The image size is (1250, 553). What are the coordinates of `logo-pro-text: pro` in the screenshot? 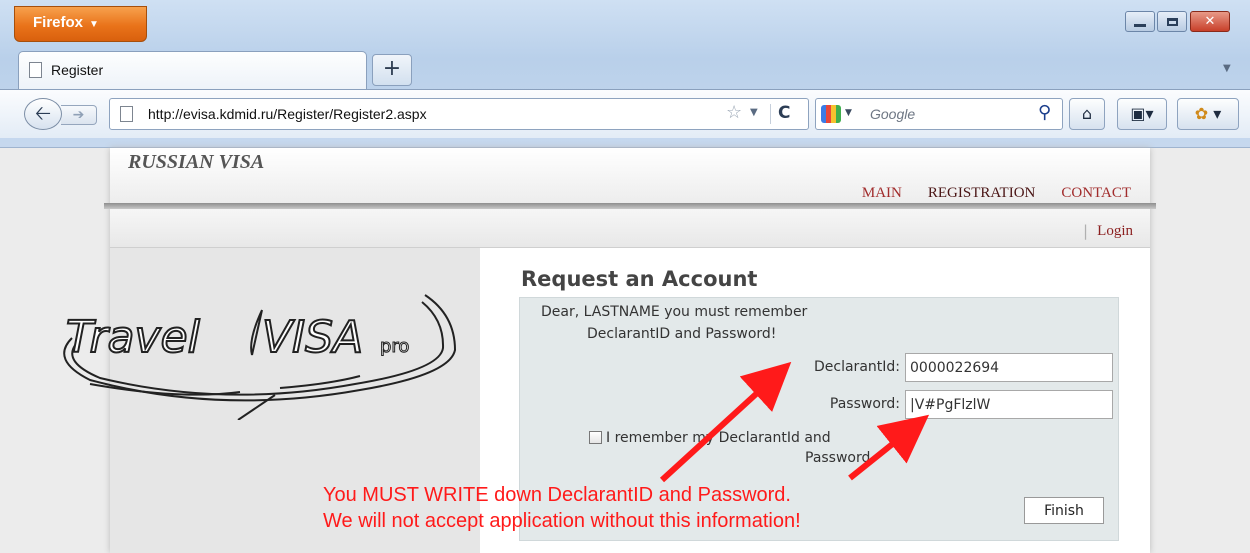 It's located at (394, 346).